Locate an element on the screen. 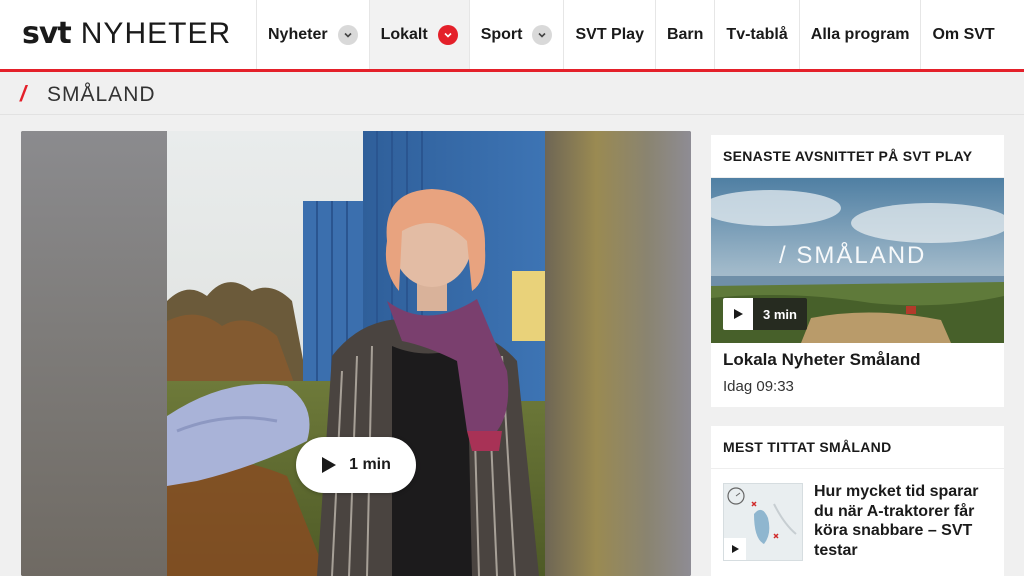  nav-item-tv-tabla: Tv-tablå is located at coordinates (756, 34).